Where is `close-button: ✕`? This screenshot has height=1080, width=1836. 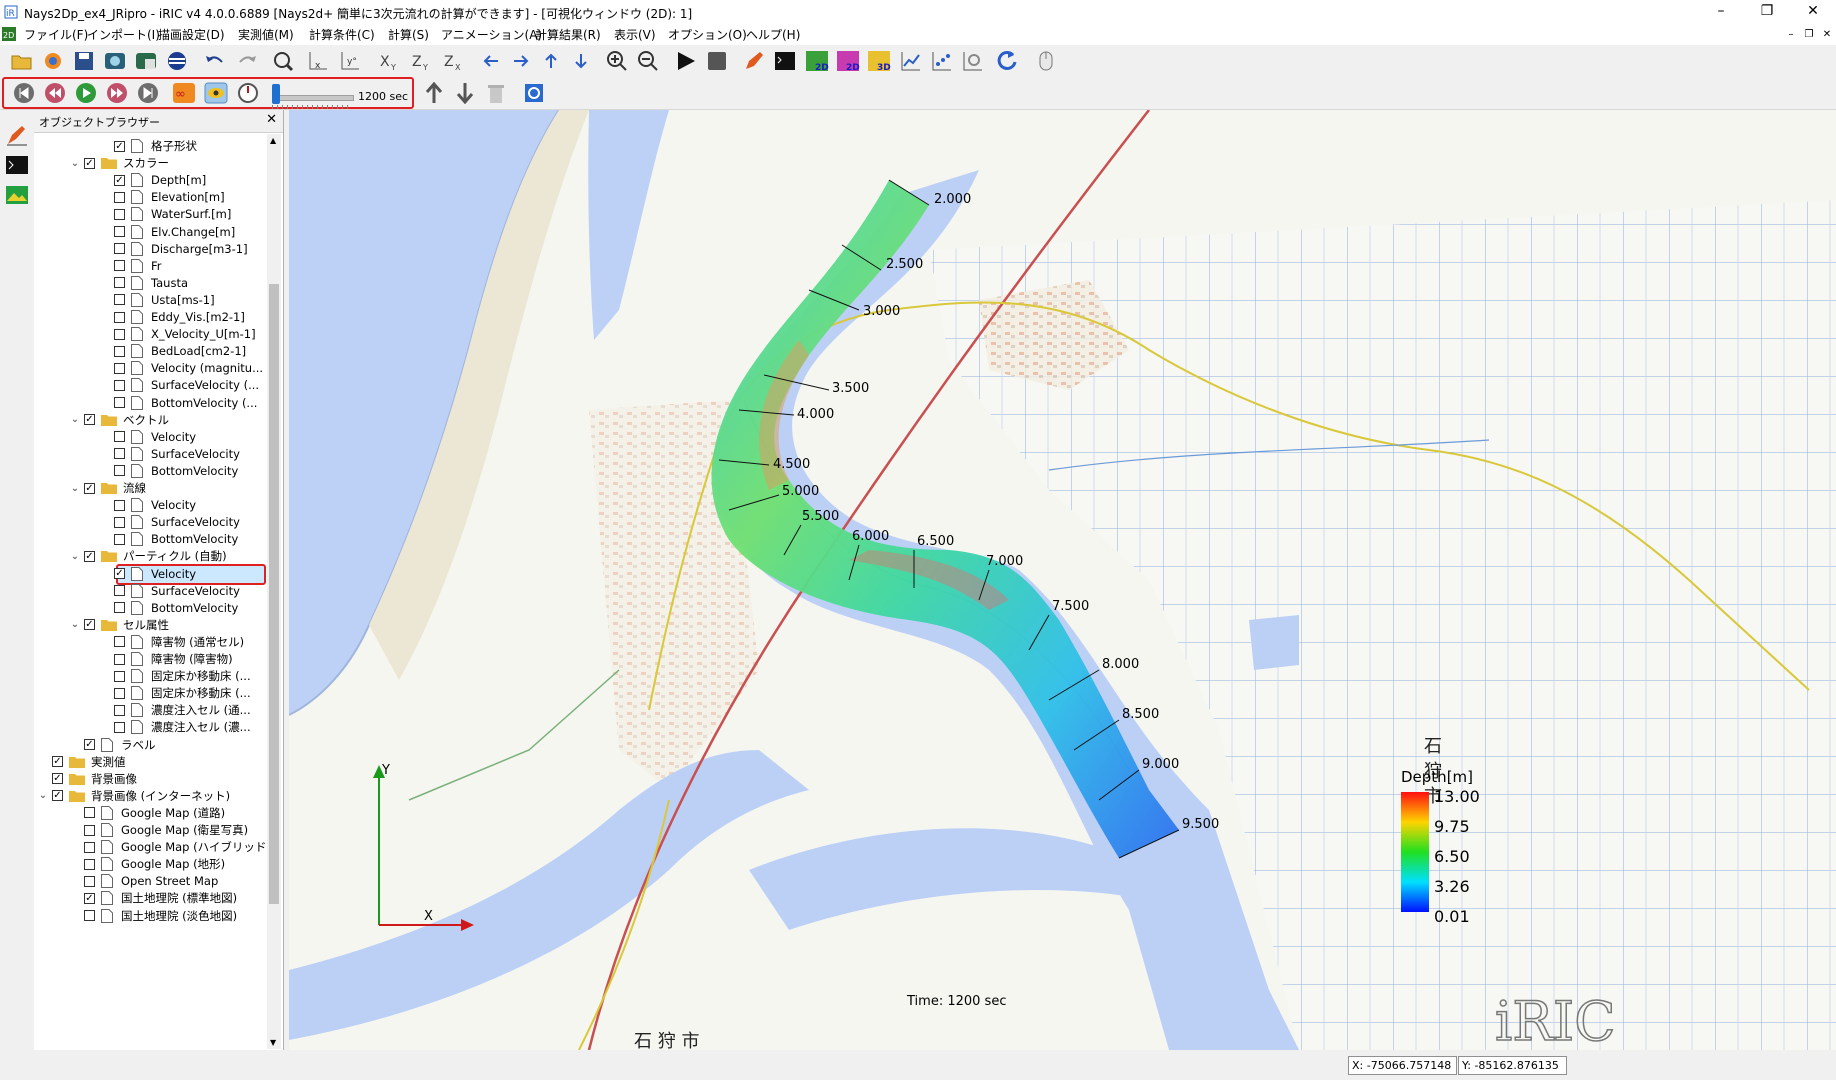 close-button: ✕ is located at coordinates (1813, 12).